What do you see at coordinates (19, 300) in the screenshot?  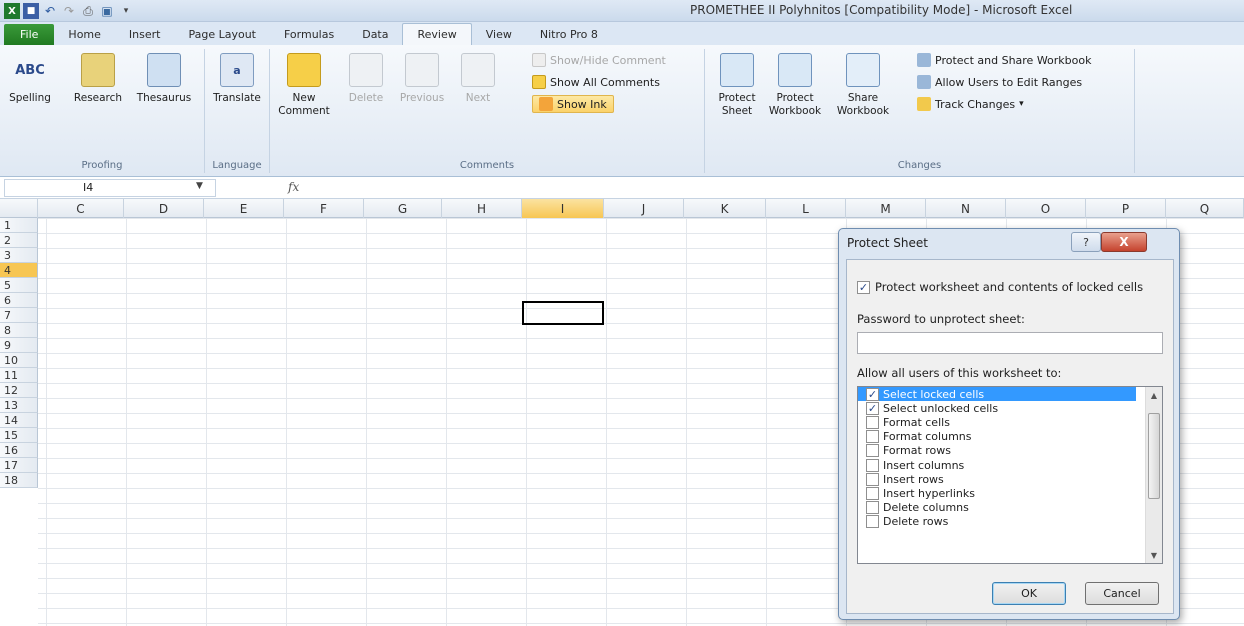 I see `row-header: 6` at bounding box center [19, 300].